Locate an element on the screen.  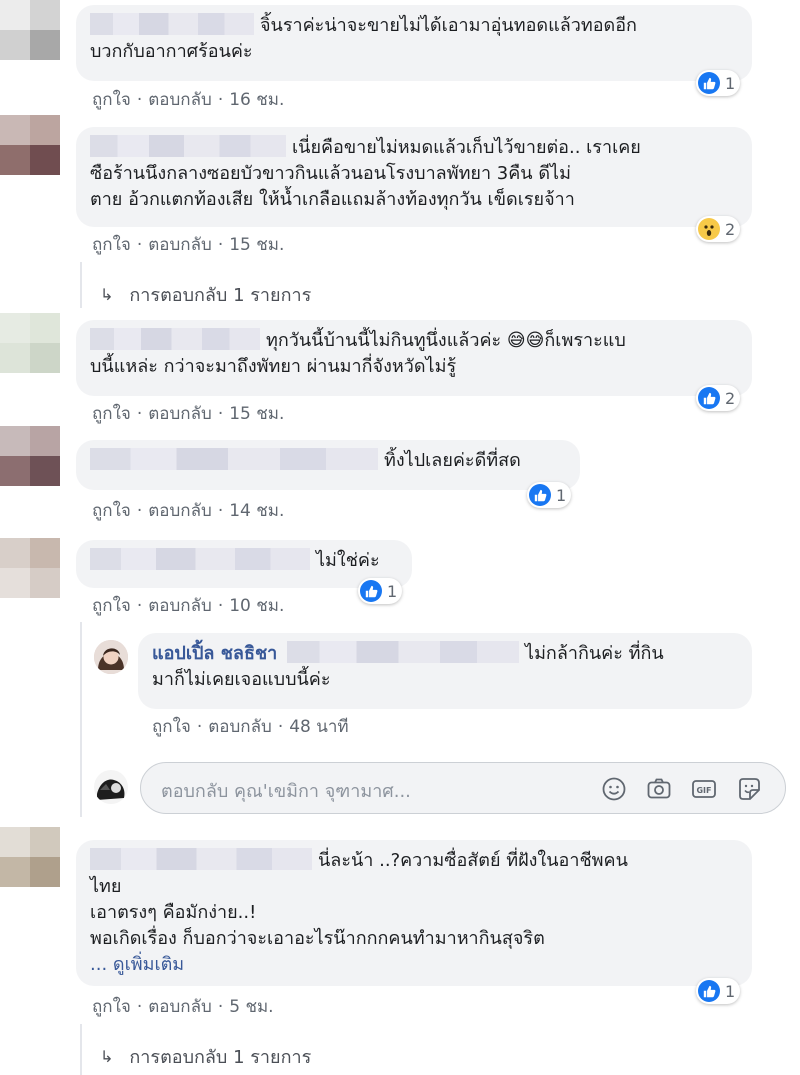
reply-actions: ถูกใจ · ตอบกลับ · 48 นาที is located at coordinates (250, 726).